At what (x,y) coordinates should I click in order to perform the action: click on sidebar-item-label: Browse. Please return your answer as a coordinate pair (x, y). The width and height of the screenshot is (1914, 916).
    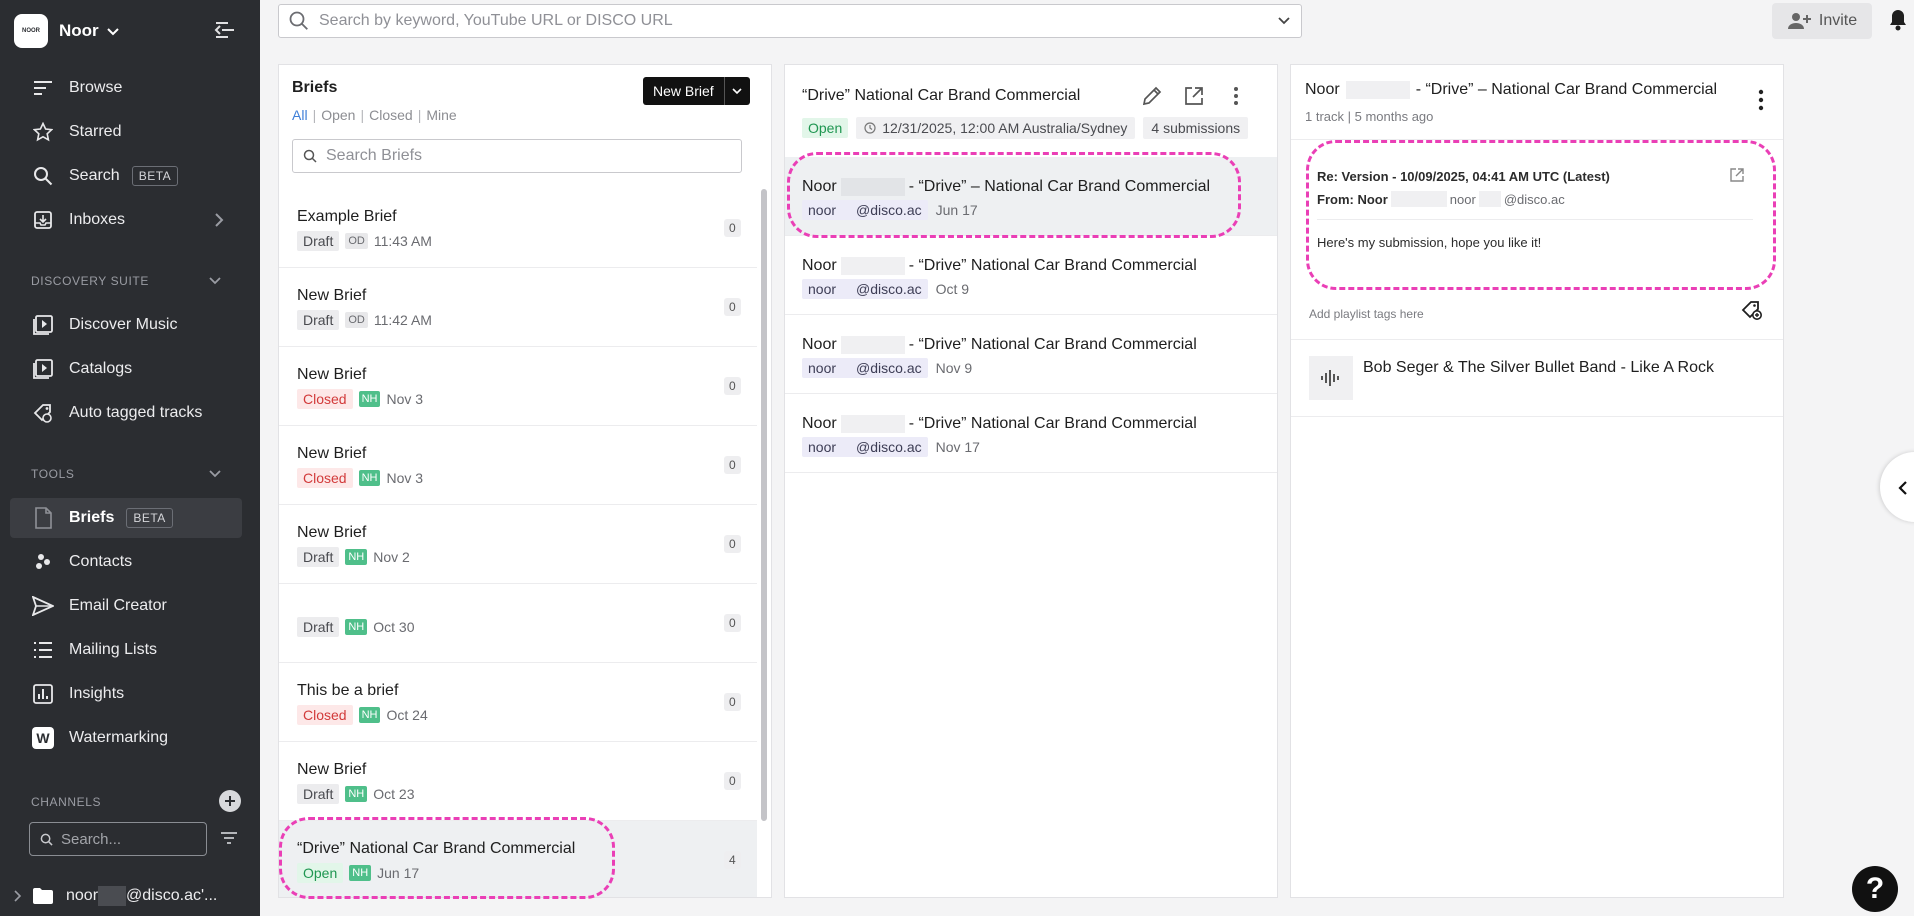
    Looking at the image, I should click on (96, 87).